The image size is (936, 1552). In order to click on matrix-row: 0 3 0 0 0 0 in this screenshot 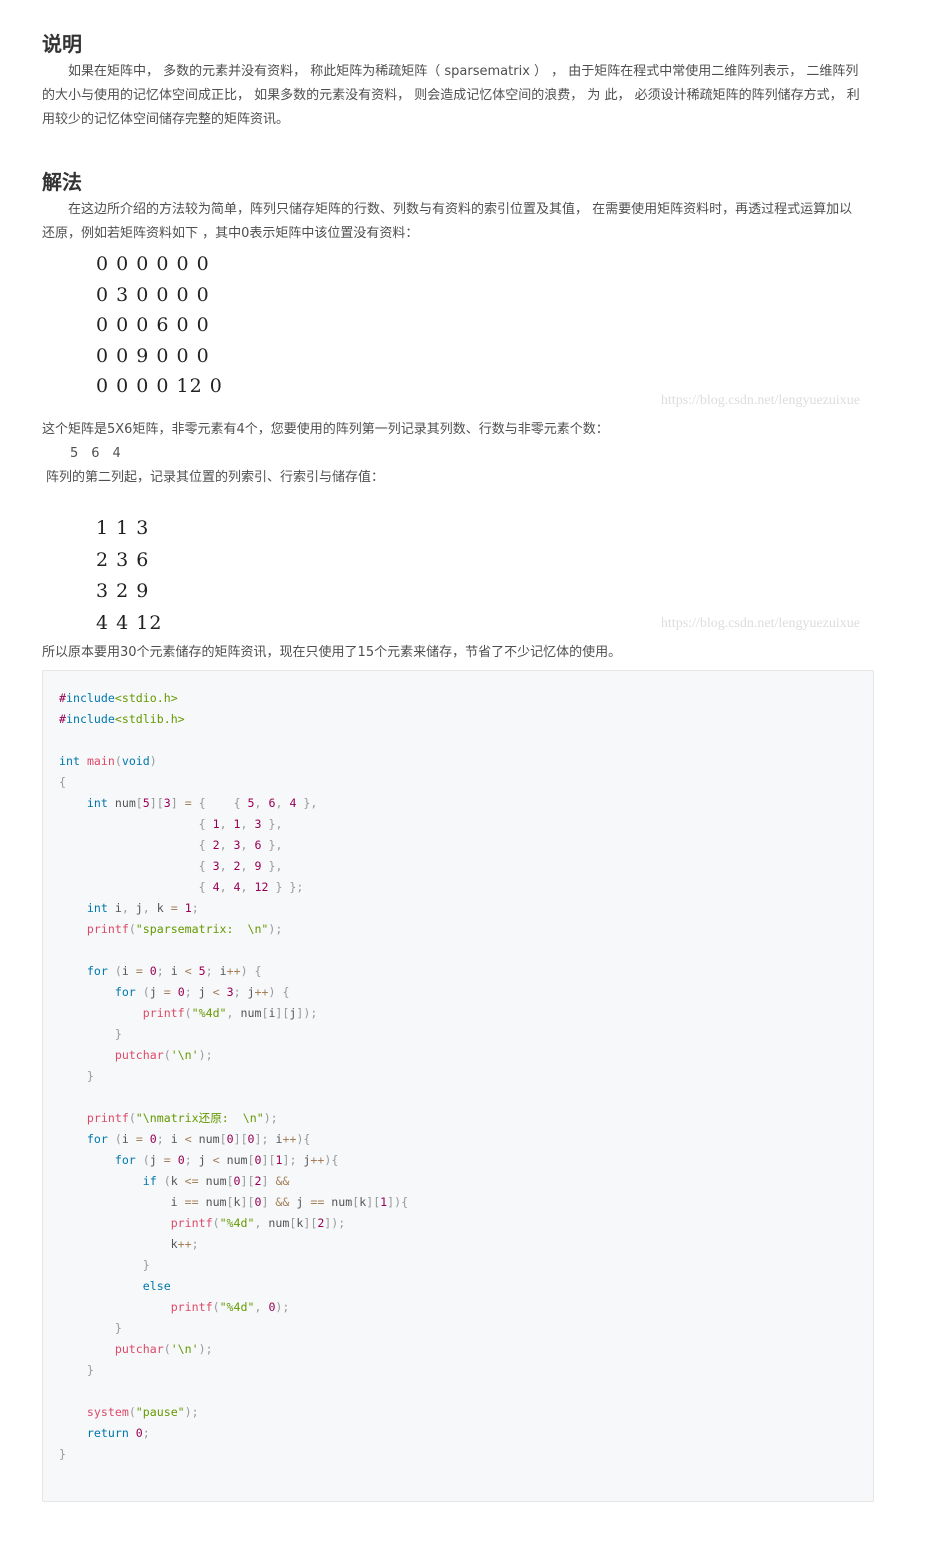, I will do `click(153, 294)`.